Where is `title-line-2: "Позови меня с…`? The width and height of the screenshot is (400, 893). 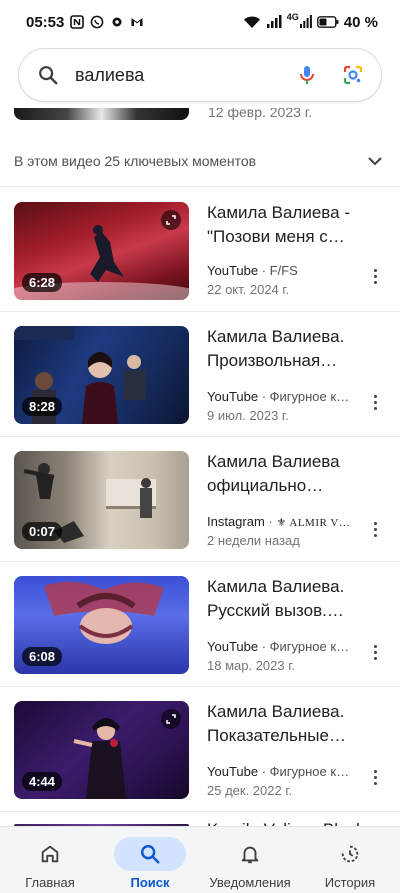
title-line-2: "Позови меня с… is located at coordinates (276, 236).